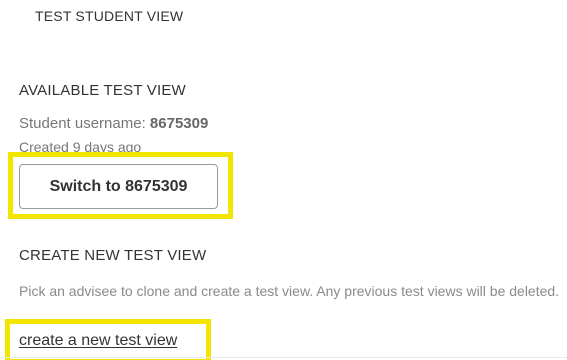  I want to click on student-username-value: 8675309, so click(179, 123).